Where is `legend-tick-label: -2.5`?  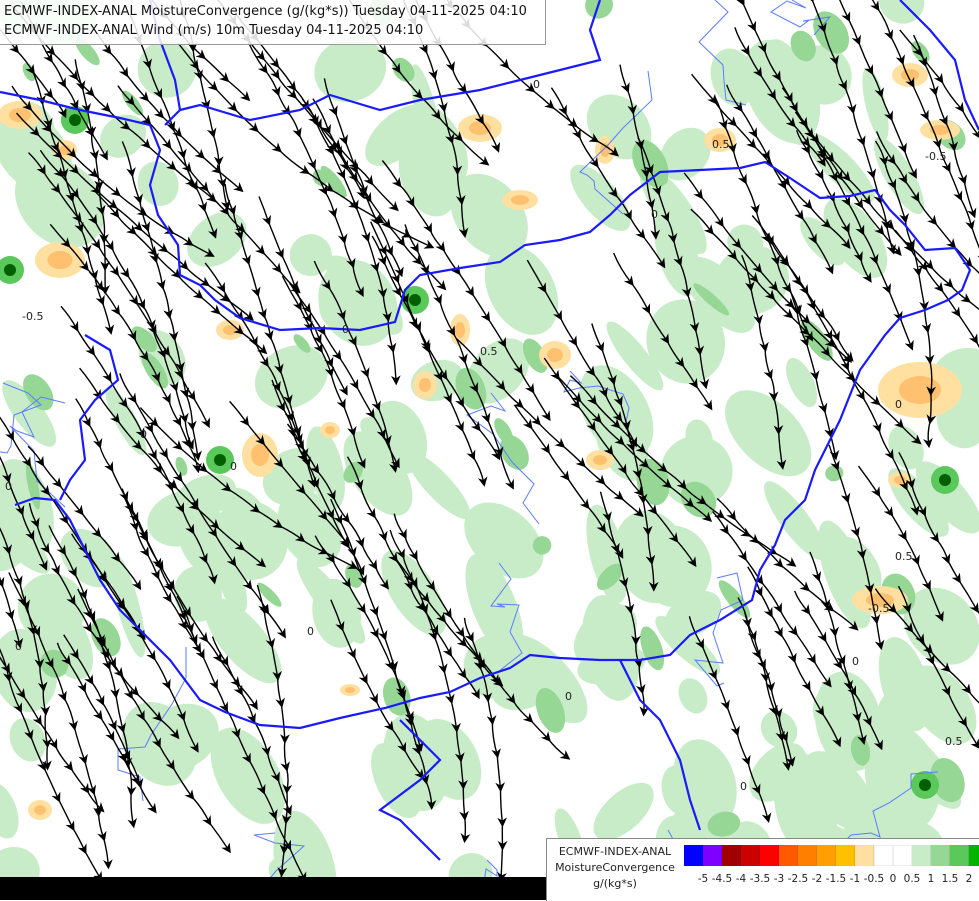
legend-tick-label: -2.5 is located at coordinates (798, 879).